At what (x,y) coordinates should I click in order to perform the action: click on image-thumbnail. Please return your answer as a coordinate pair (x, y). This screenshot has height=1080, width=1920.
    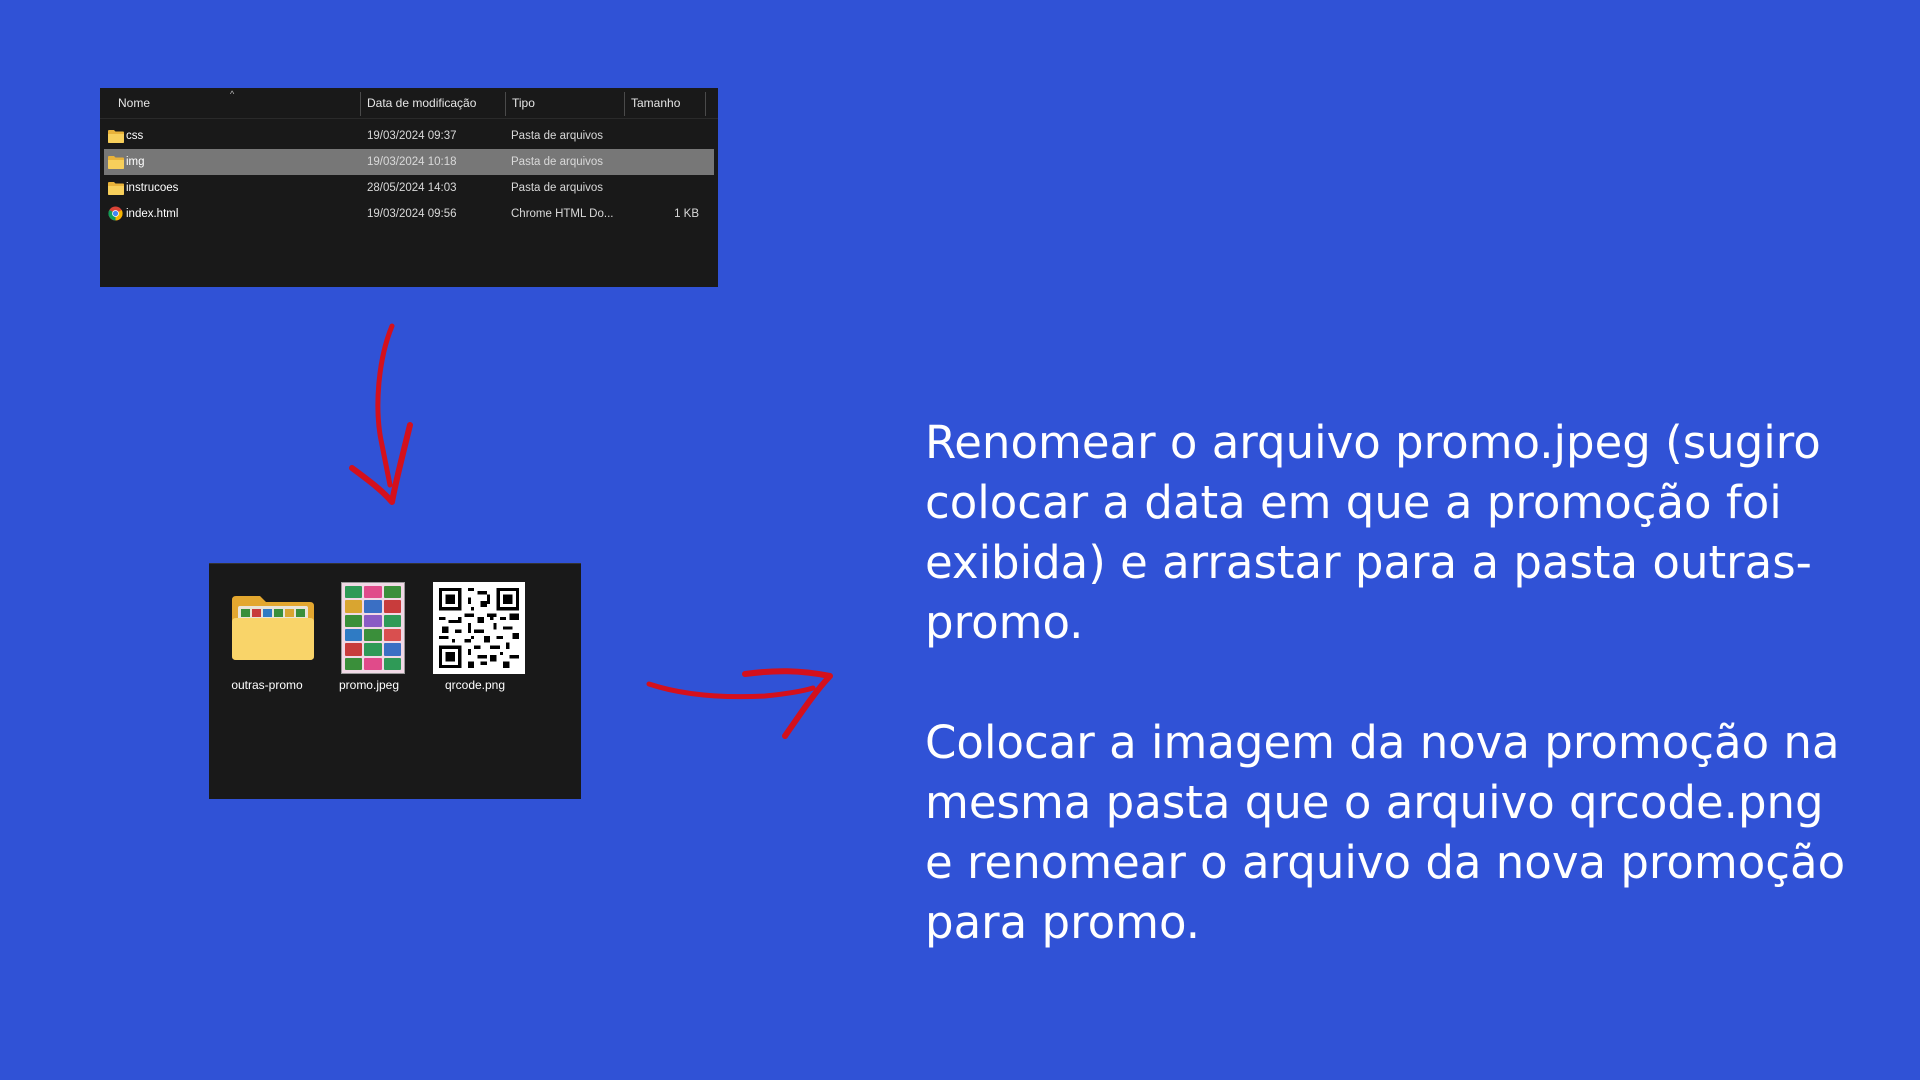
    Looking at the image, I should click on (373, 628).